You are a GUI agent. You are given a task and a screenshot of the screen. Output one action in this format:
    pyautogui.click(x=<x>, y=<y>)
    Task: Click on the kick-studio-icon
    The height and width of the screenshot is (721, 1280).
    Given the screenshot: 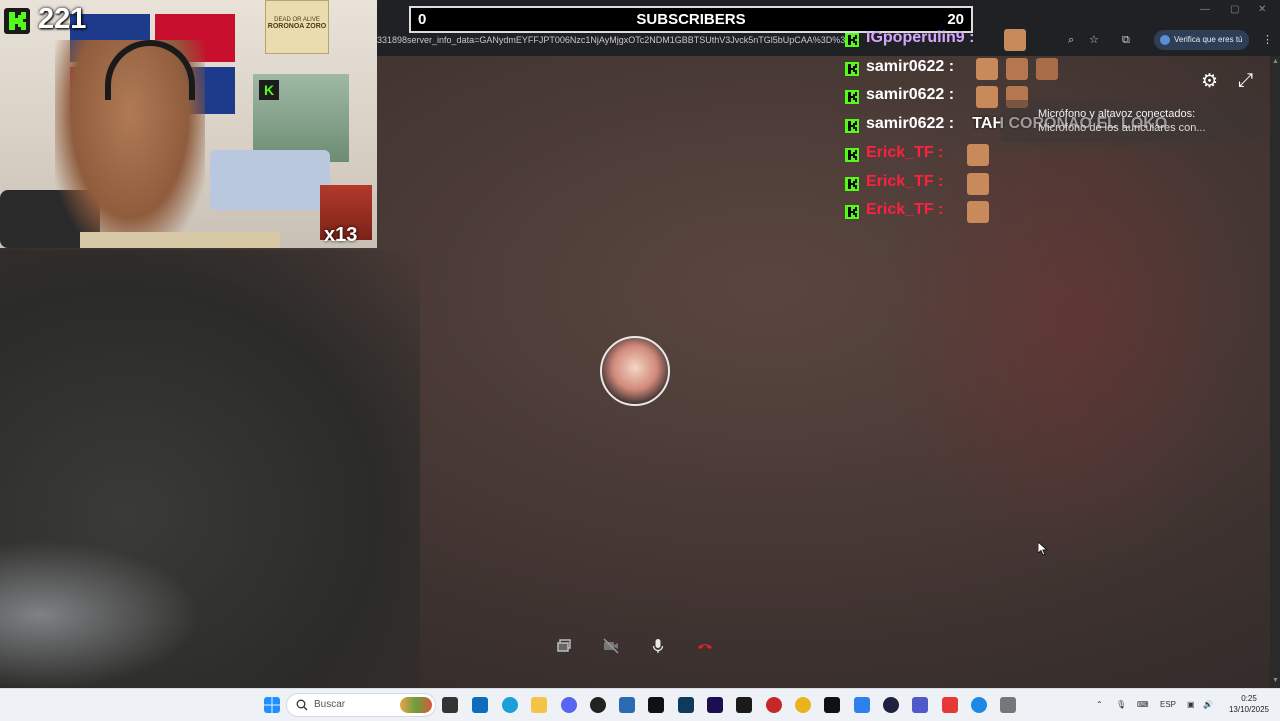 What is the action you would take?
    pyautogui.click(x=744, y=705)
    